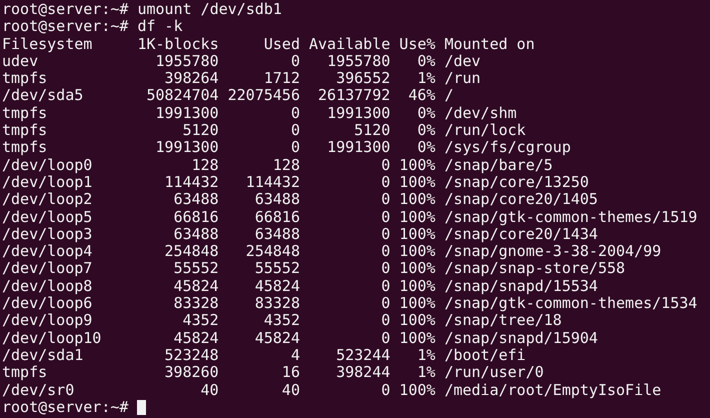 The image size is (710, 418). What do you see at coordinates (182, 96) in the screenshot?
I see `table-cell: 50824704` at bounding box center [182, 96].